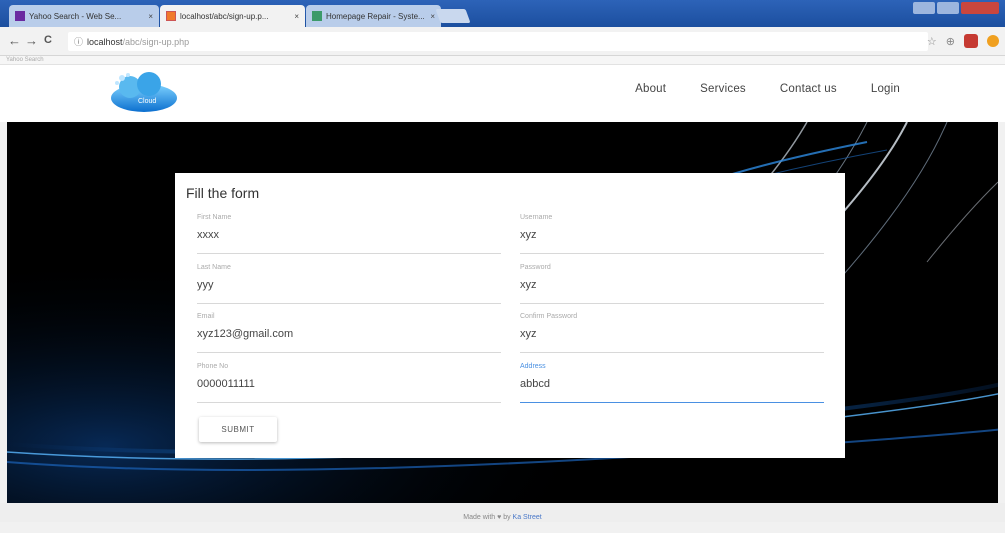 This screenshot has width=1005, height=533. I want to click on minimize-button, so click(924, 8).